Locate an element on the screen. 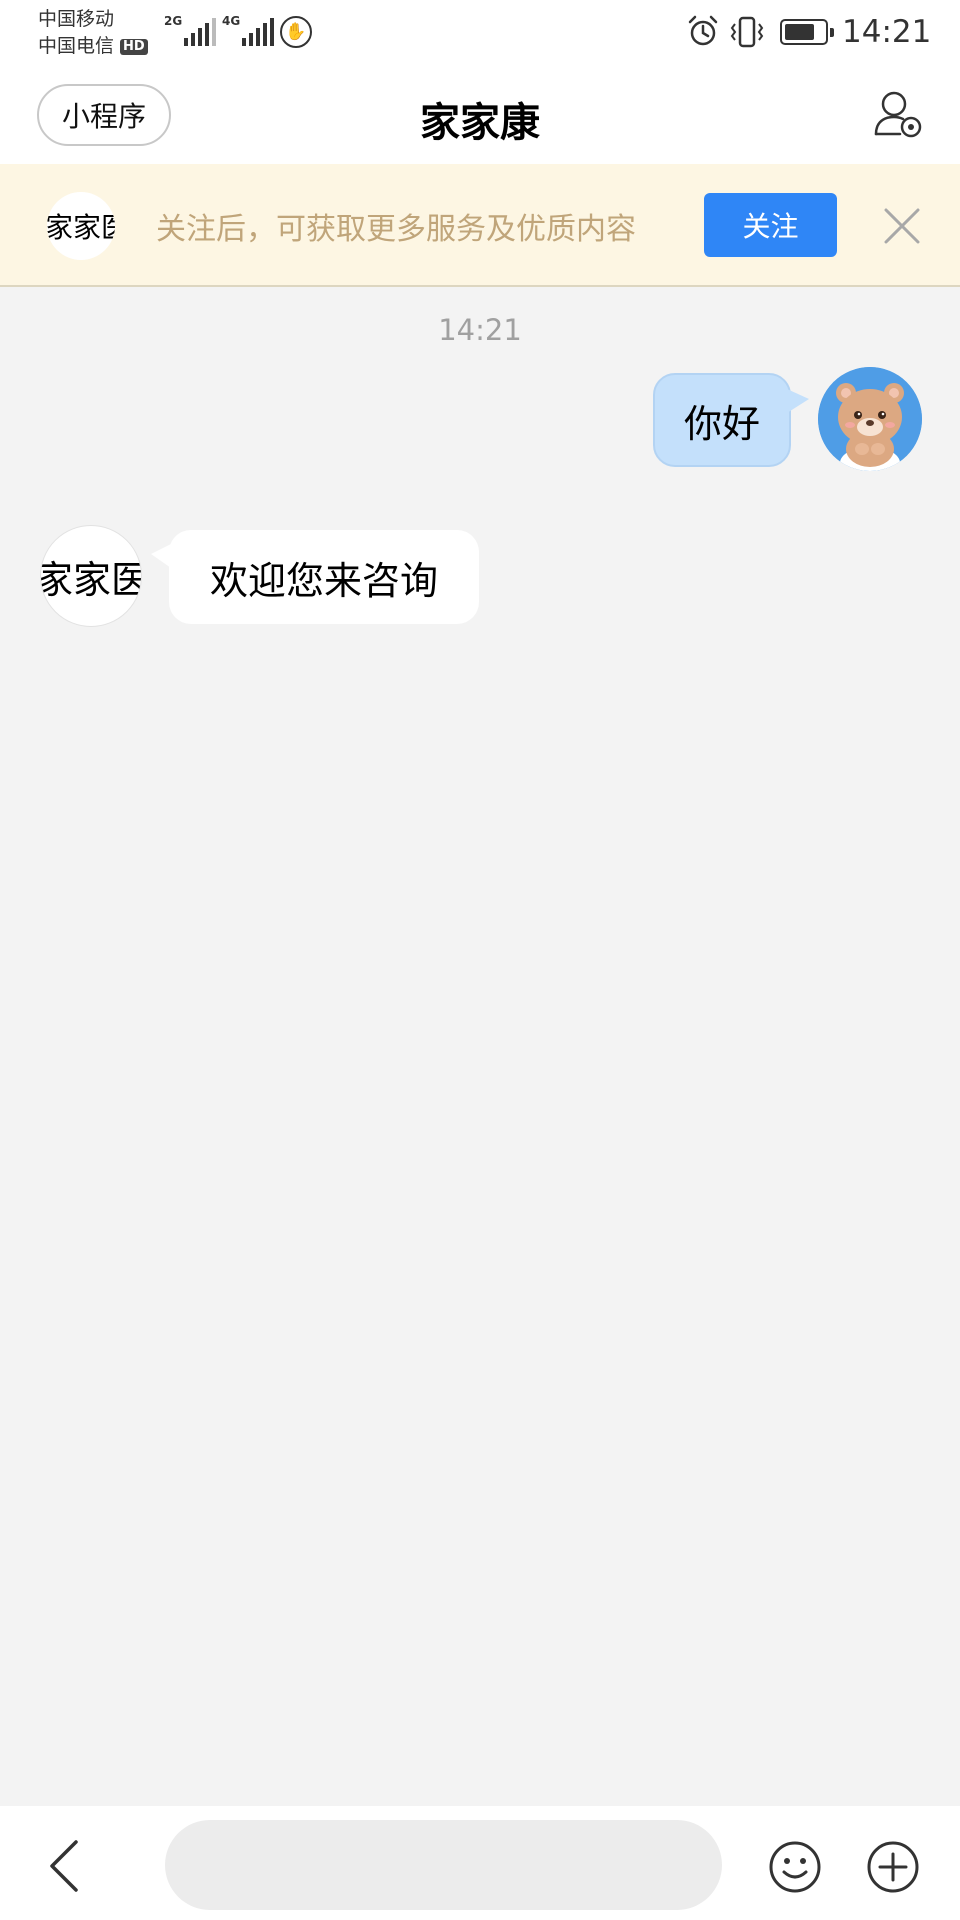 The width and height of the screenshot is (960, 1920). bot-message-text: 欢迎您来咨询 is located at coordinates (323, 580).